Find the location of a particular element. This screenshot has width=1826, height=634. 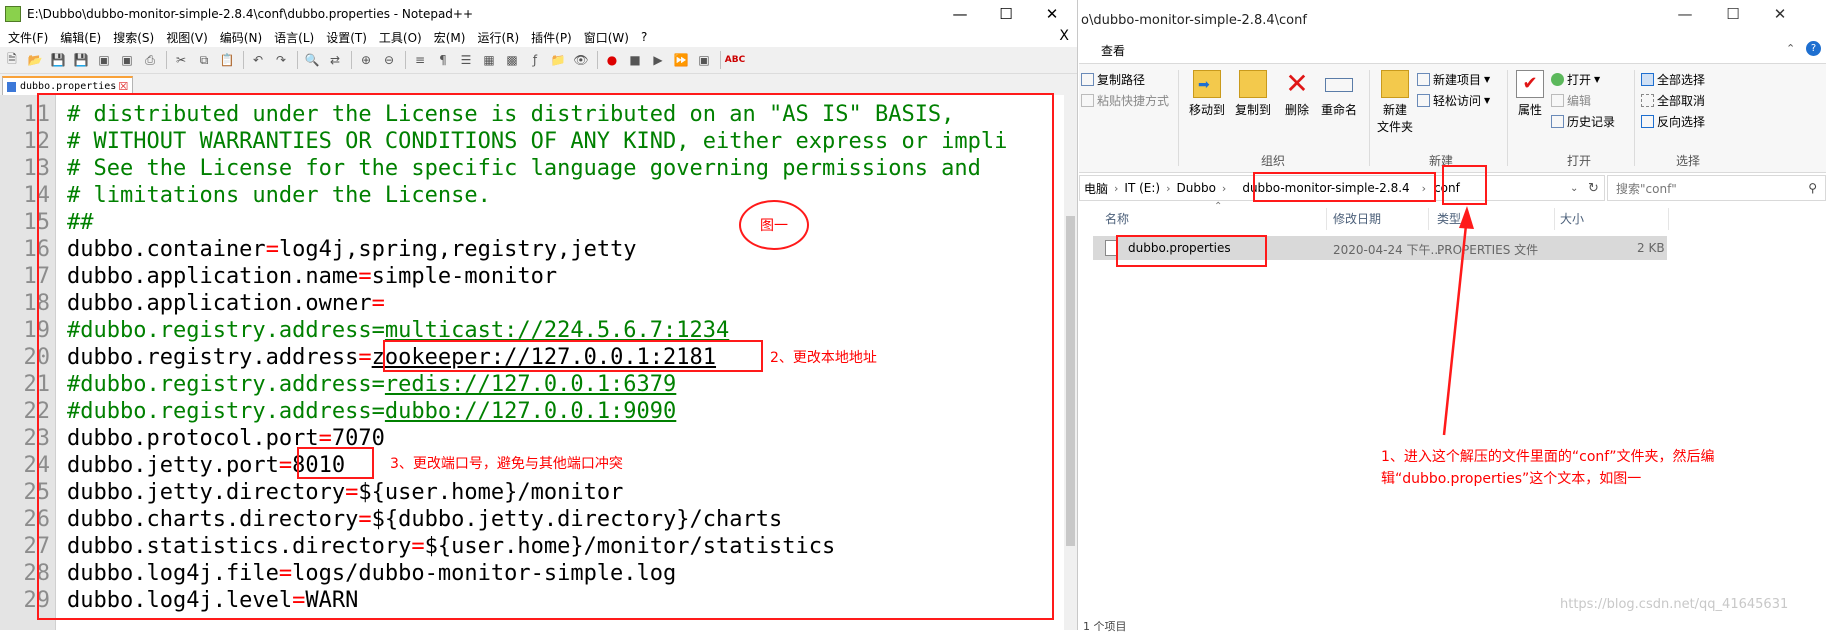

tab-view: 查看 is located at coordinates (1113, 50).